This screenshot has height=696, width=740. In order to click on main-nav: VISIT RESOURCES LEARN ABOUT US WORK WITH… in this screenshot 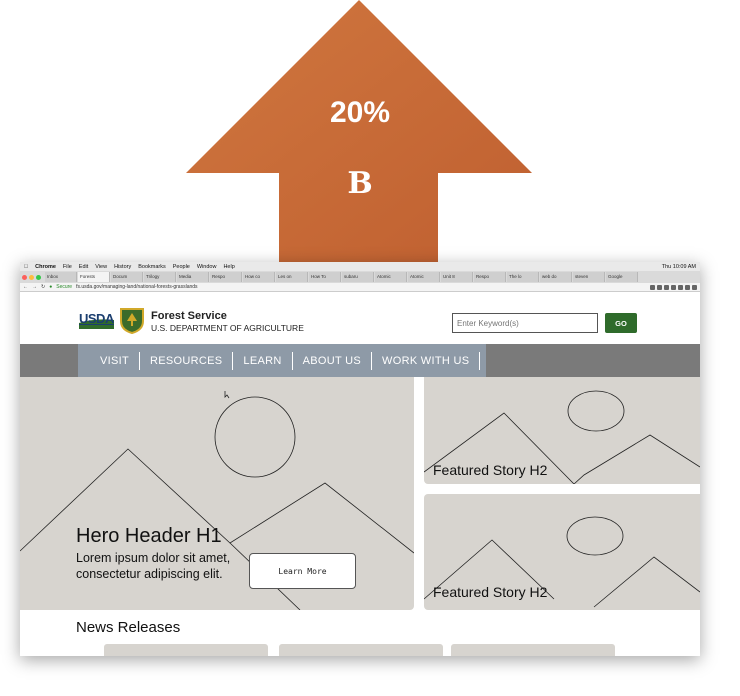, I will do `click(360, 360)`.